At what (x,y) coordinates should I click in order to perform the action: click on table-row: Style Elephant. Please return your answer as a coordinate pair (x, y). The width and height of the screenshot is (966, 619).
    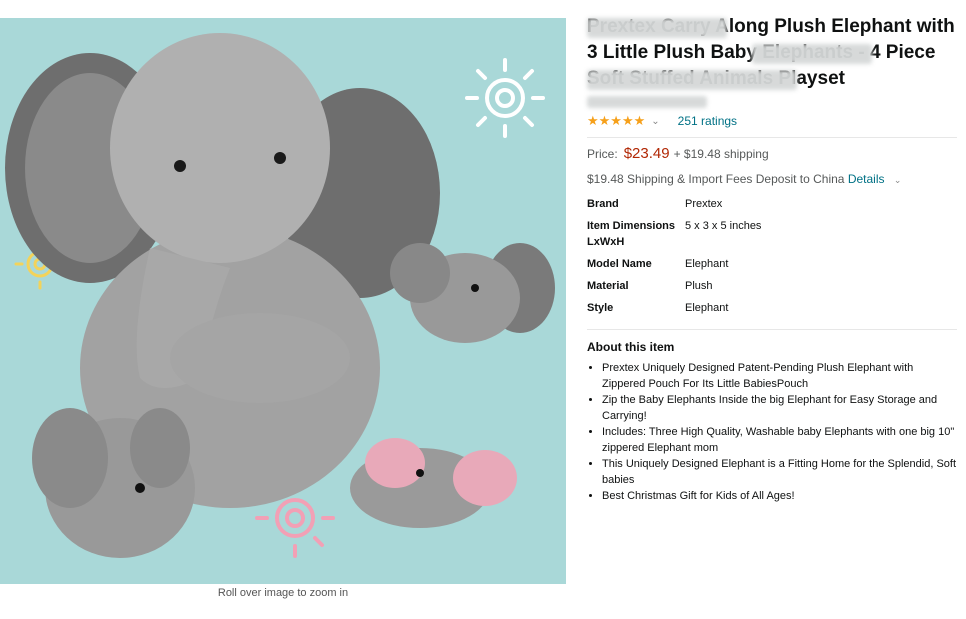
    Looking at the image, I should click on (674, 311).